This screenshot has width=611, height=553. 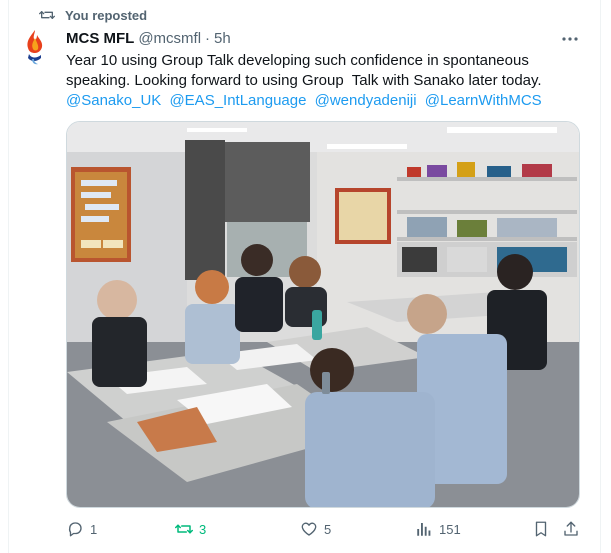 I want to click on avatar, so click(x=35, y=48).